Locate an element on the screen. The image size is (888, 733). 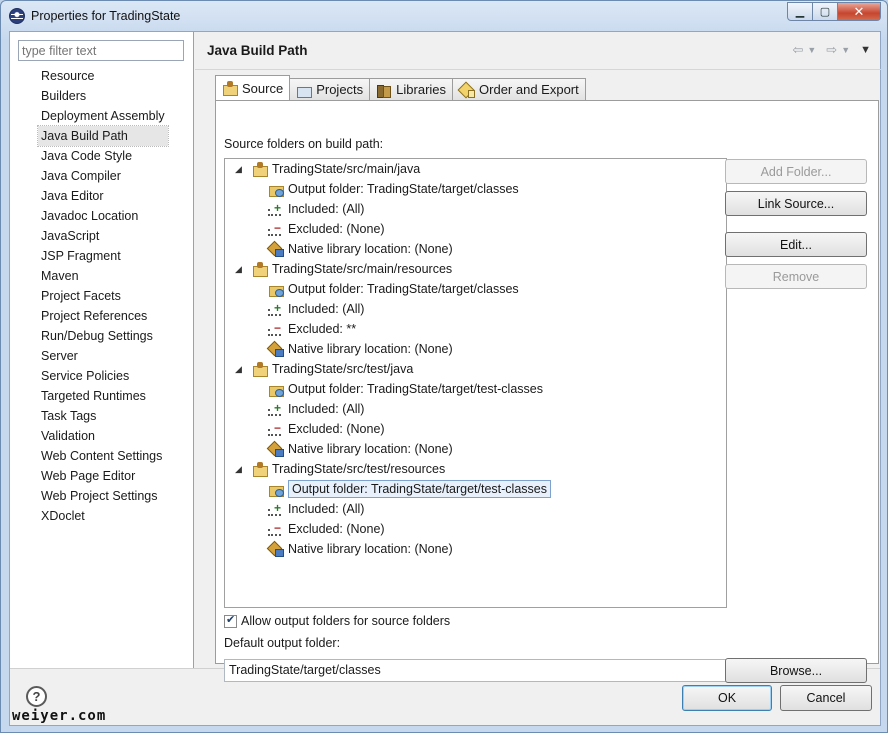
nav-item-java-code-style: Java Code Style is located at coordinates (103, 156).